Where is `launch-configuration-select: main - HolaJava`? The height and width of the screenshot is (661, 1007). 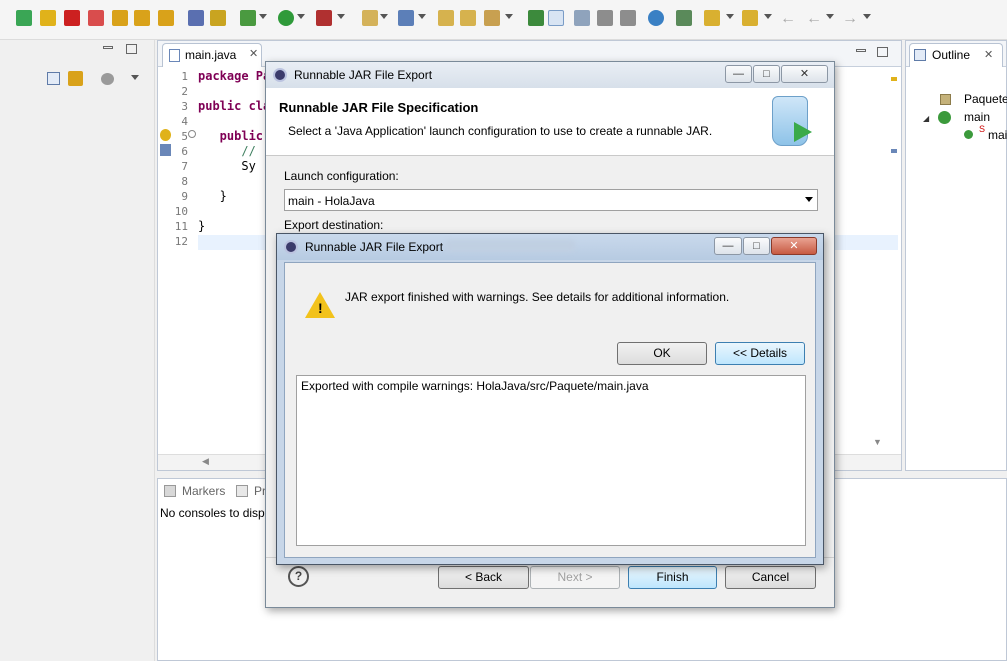
launch-configuration-select: main - HolaJava is located at coordinates (551, 200).